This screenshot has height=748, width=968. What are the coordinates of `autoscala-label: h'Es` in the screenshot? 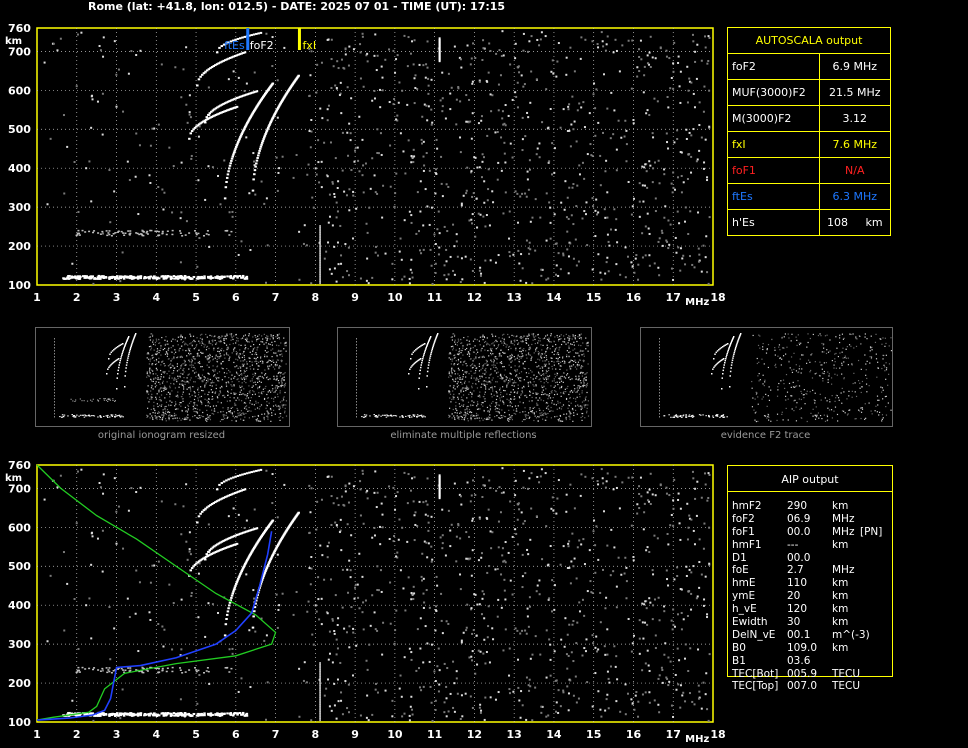 It's located at (773, 222).